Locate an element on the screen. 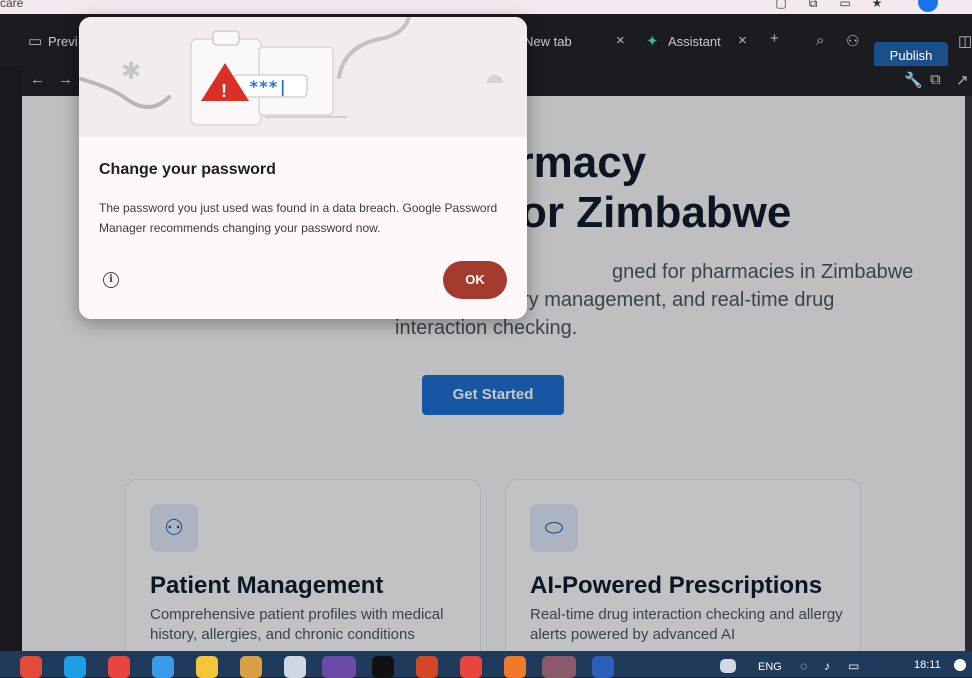 Image resolution: width=972 pixels, height=678 pixels. ok-label: OK is located at coordinates (475, 279).